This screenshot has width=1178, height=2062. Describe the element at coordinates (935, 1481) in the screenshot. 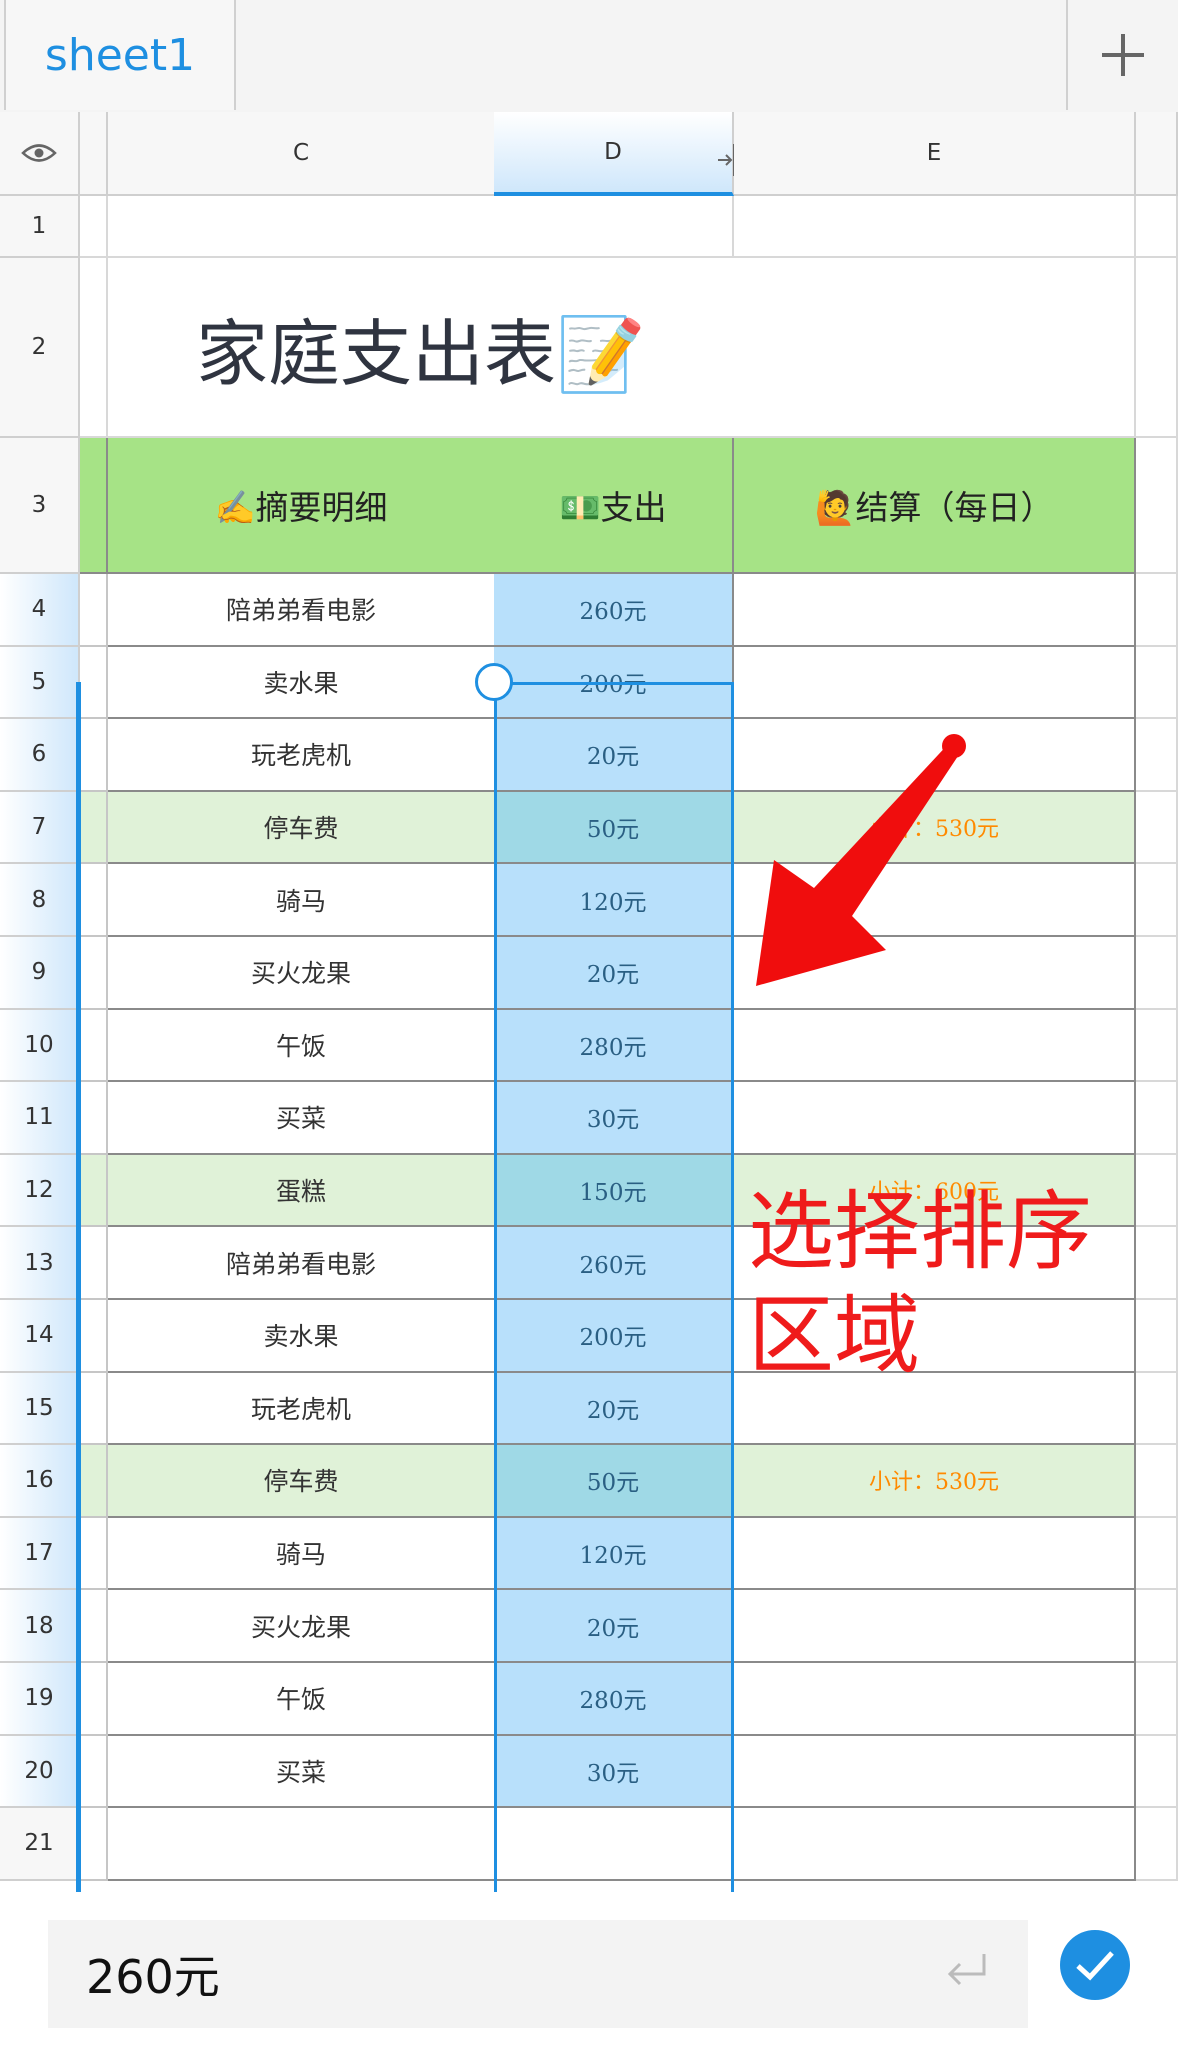

I see `cell-settlement: 小计：530元` at that location.